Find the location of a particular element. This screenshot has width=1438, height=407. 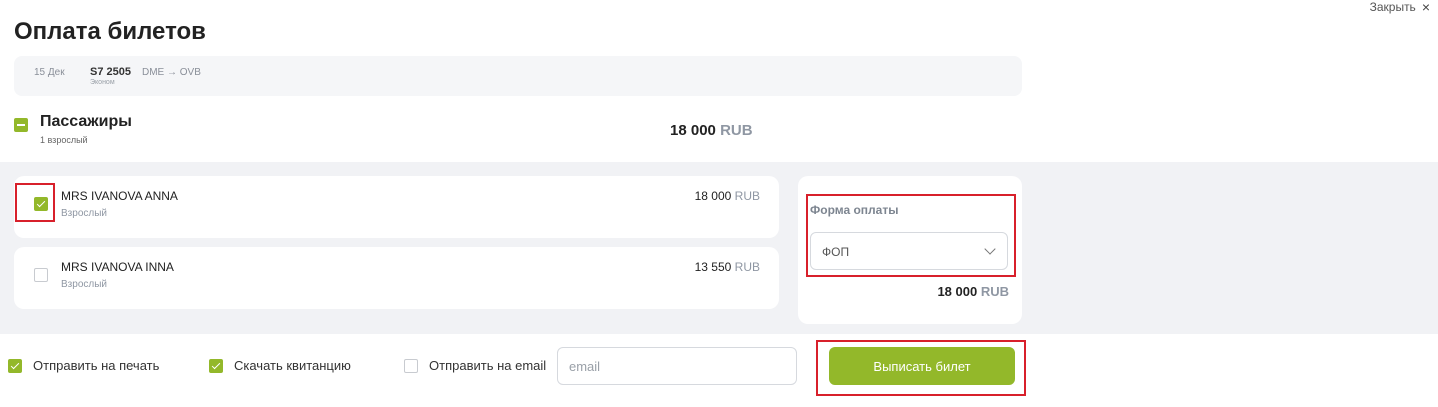

close-button: Закрыть × is located at coordinates (1400, 7).